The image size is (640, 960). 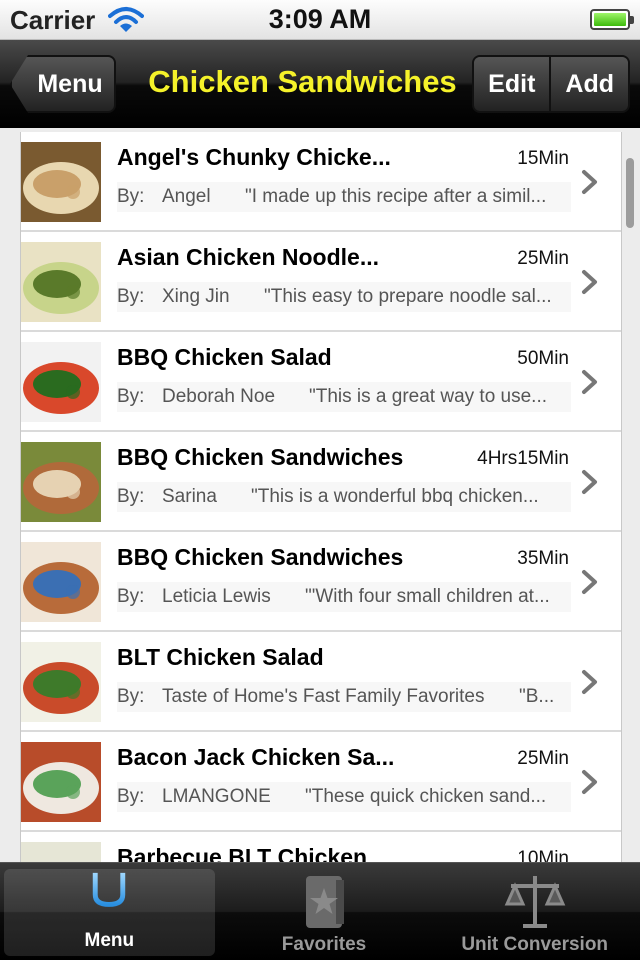 I want to click on navigation-bar: Menu Chicken Sandwiches Edit Add, so click(x=320, y=84).